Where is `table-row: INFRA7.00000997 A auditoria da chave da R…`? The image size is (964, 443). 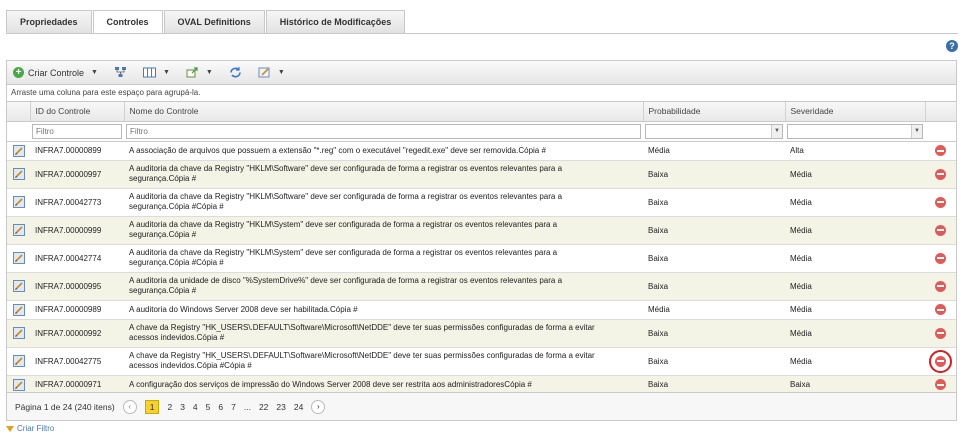
table-row: INFRA7.00000997 A auditoria da chave da R… is located at coordinates (481, 174).